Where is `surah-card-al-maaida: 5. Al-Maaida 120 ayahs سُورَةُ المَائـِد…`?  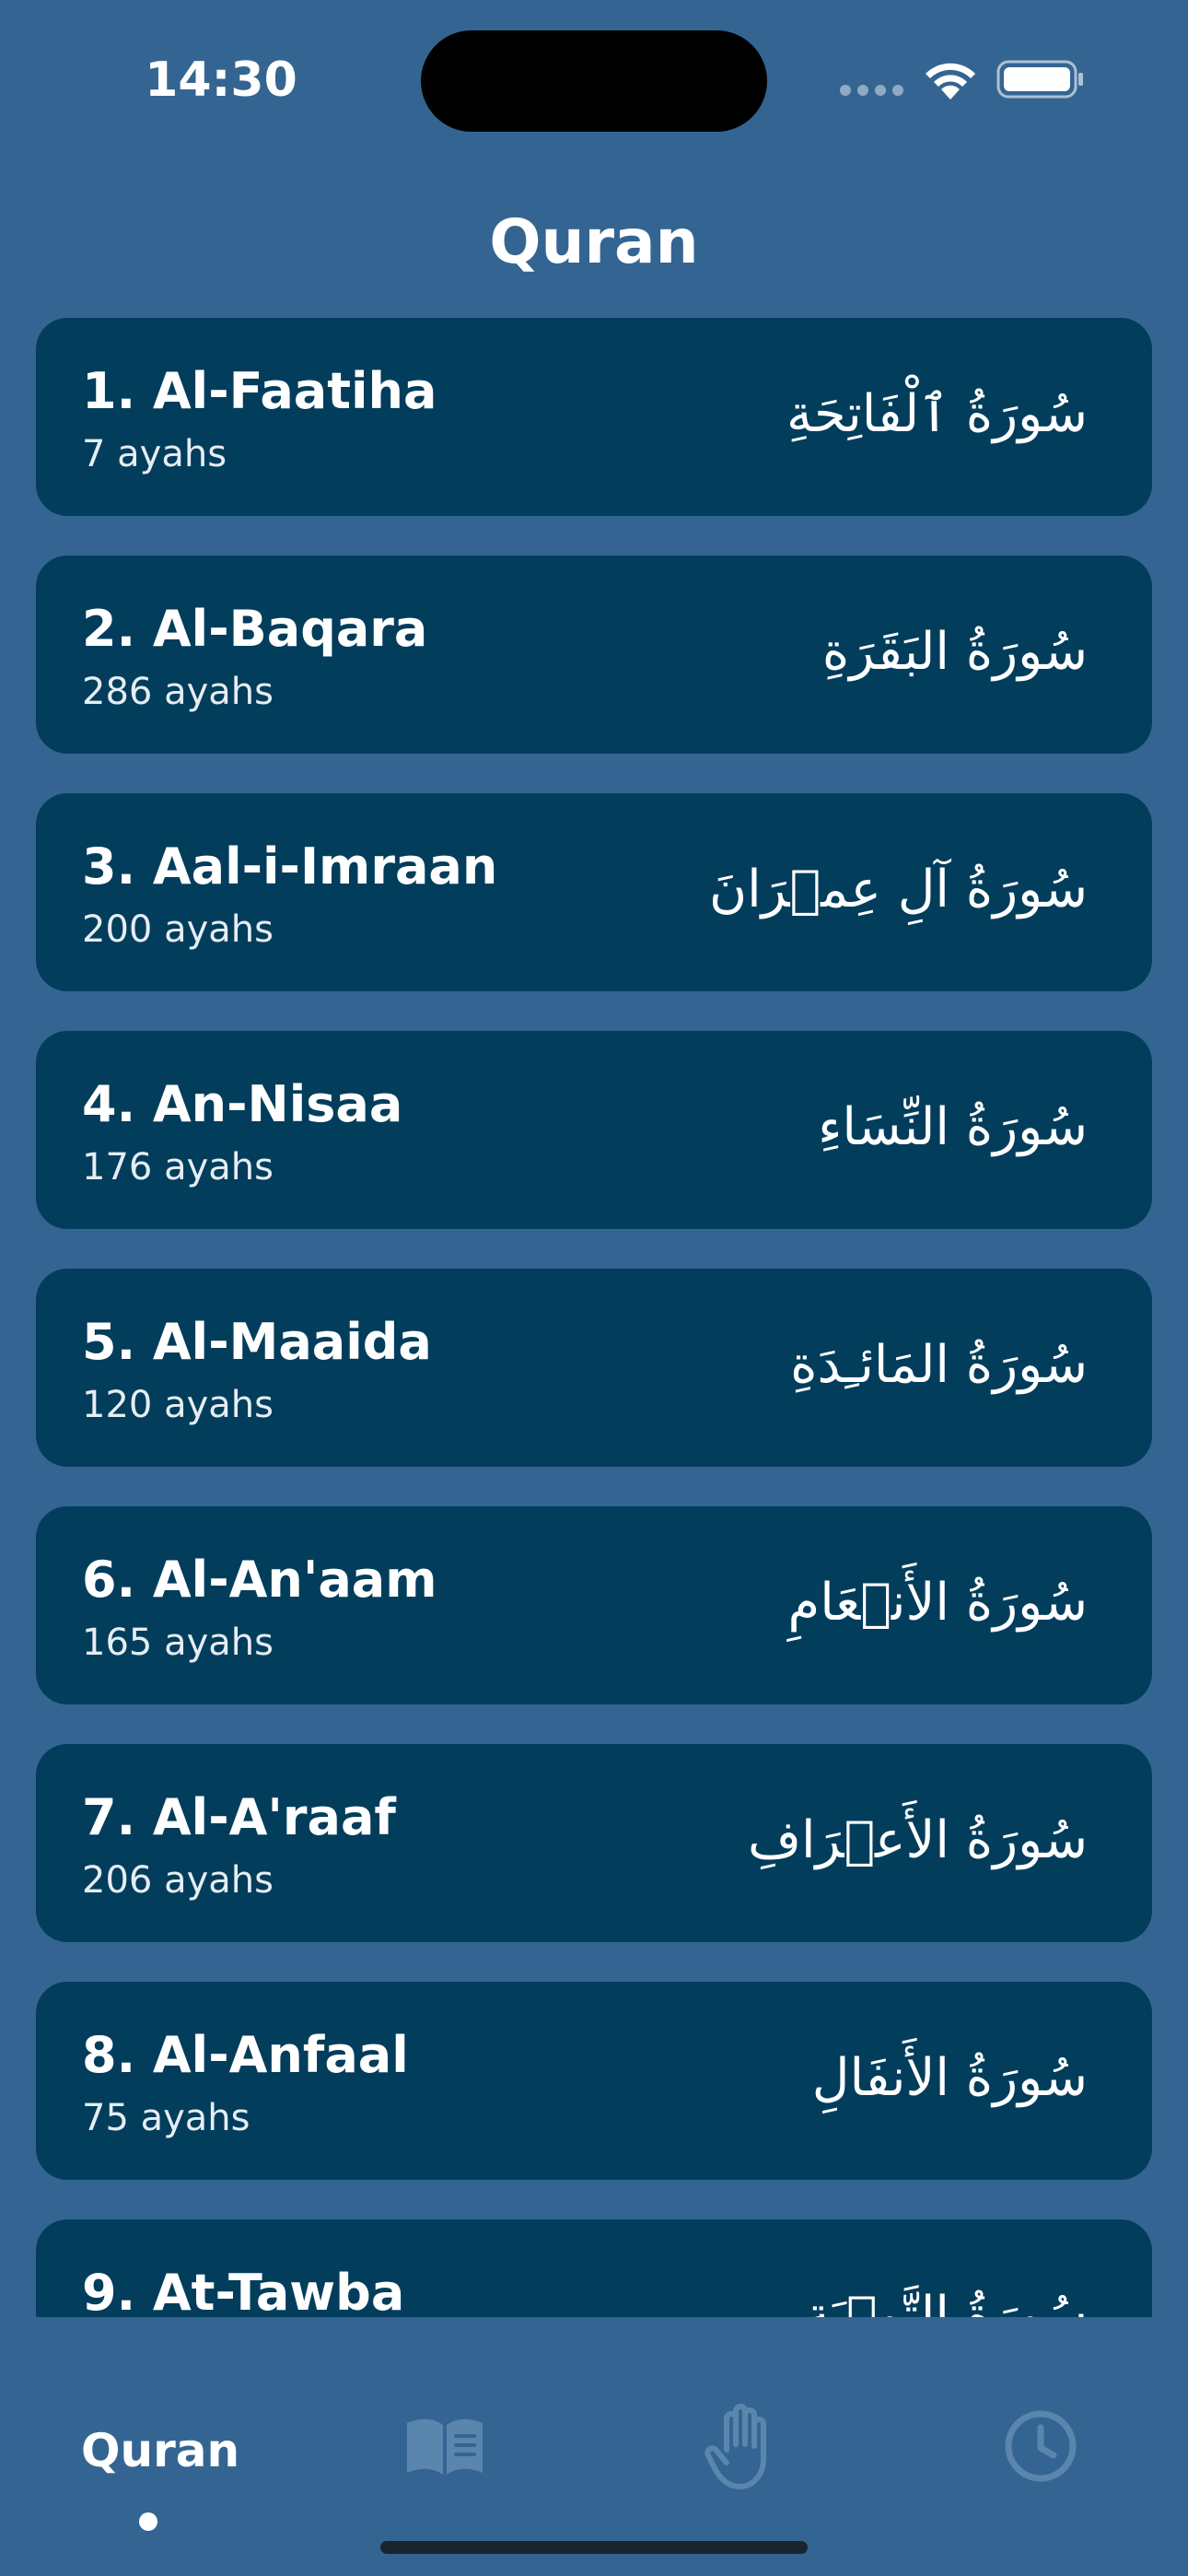 surah-card-al-maaida: 5. Al-Maaida 120 ayahs سُورَةُ المَائـِد… is located at coordinates (594, 1368).